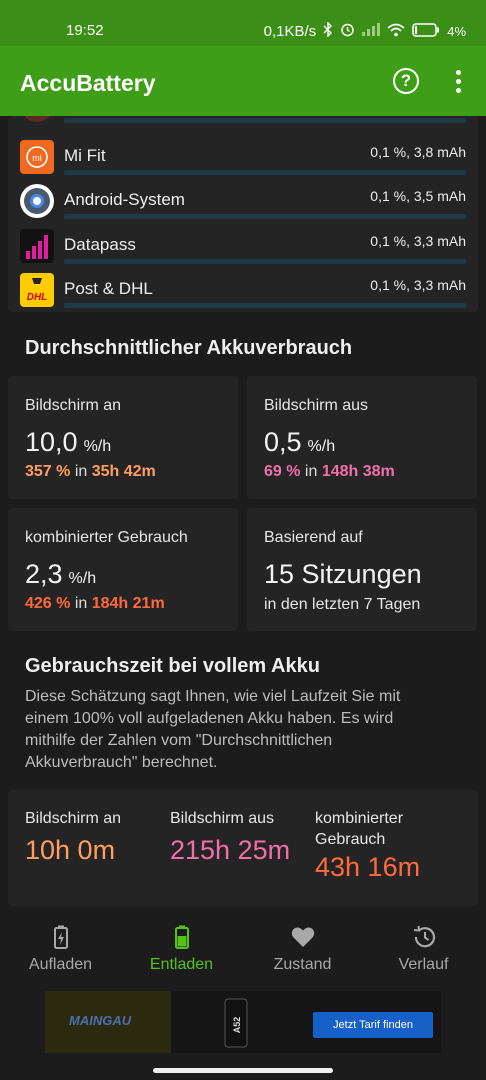 The height and width of the screenshot is (1080, 486). Describe the element at coordinates (73, 405) in the screenshot. I see `stat-label: Bildschirm an` at that location.